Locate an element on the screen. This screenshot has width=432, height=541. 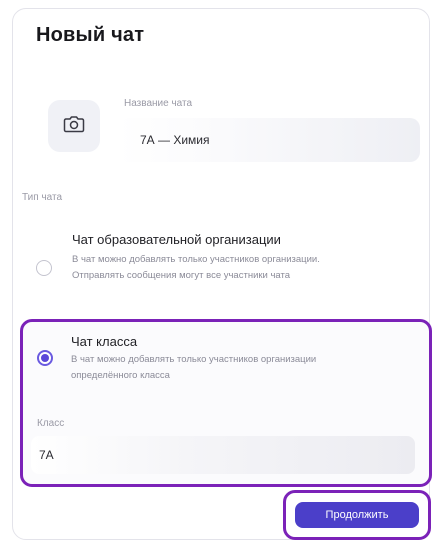
chat-name-label: Название чата is located at coordinates (158, 103).